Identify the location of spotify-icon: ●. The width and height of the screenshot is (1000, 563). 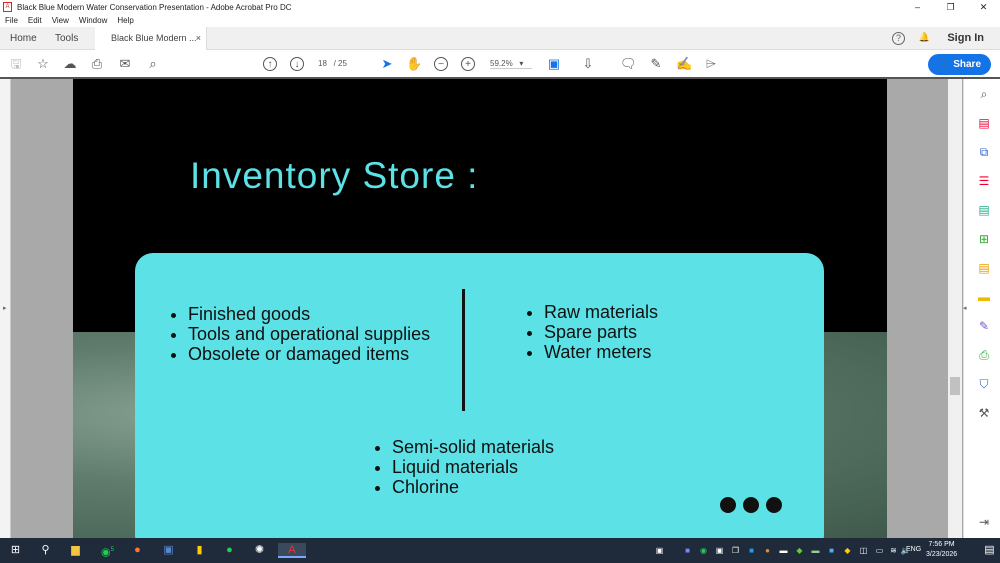
(229, 550).